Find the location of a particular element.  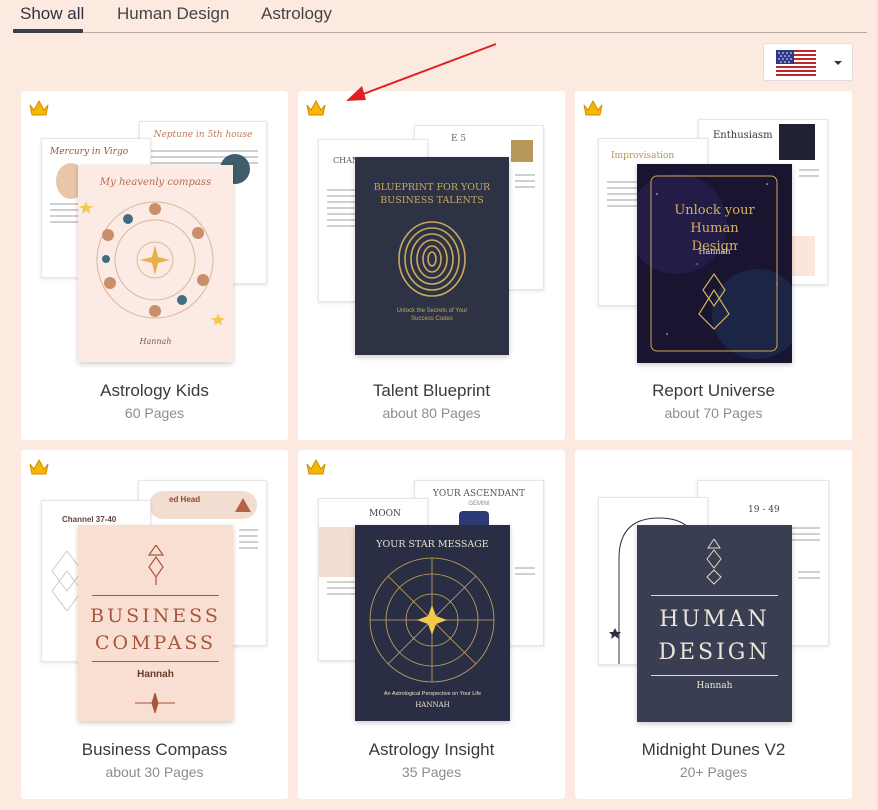

cover-title: YOUR STAR MESSAGE is located at coordinates (432, 544).